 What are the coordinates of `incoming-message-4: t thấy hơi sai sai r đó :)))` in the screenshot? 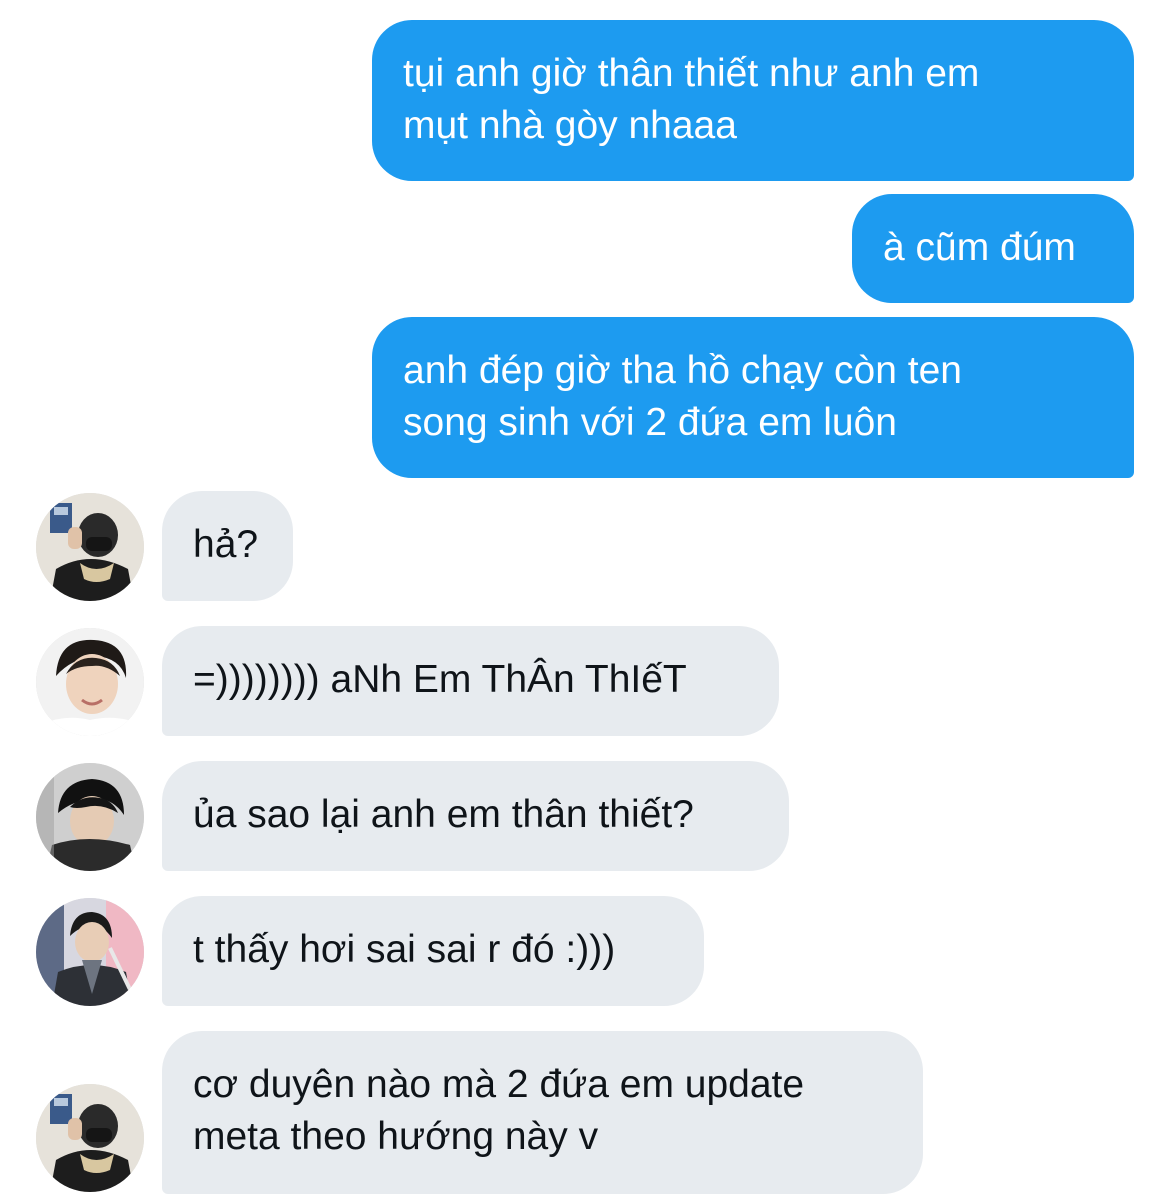 It's located at (433, 951).